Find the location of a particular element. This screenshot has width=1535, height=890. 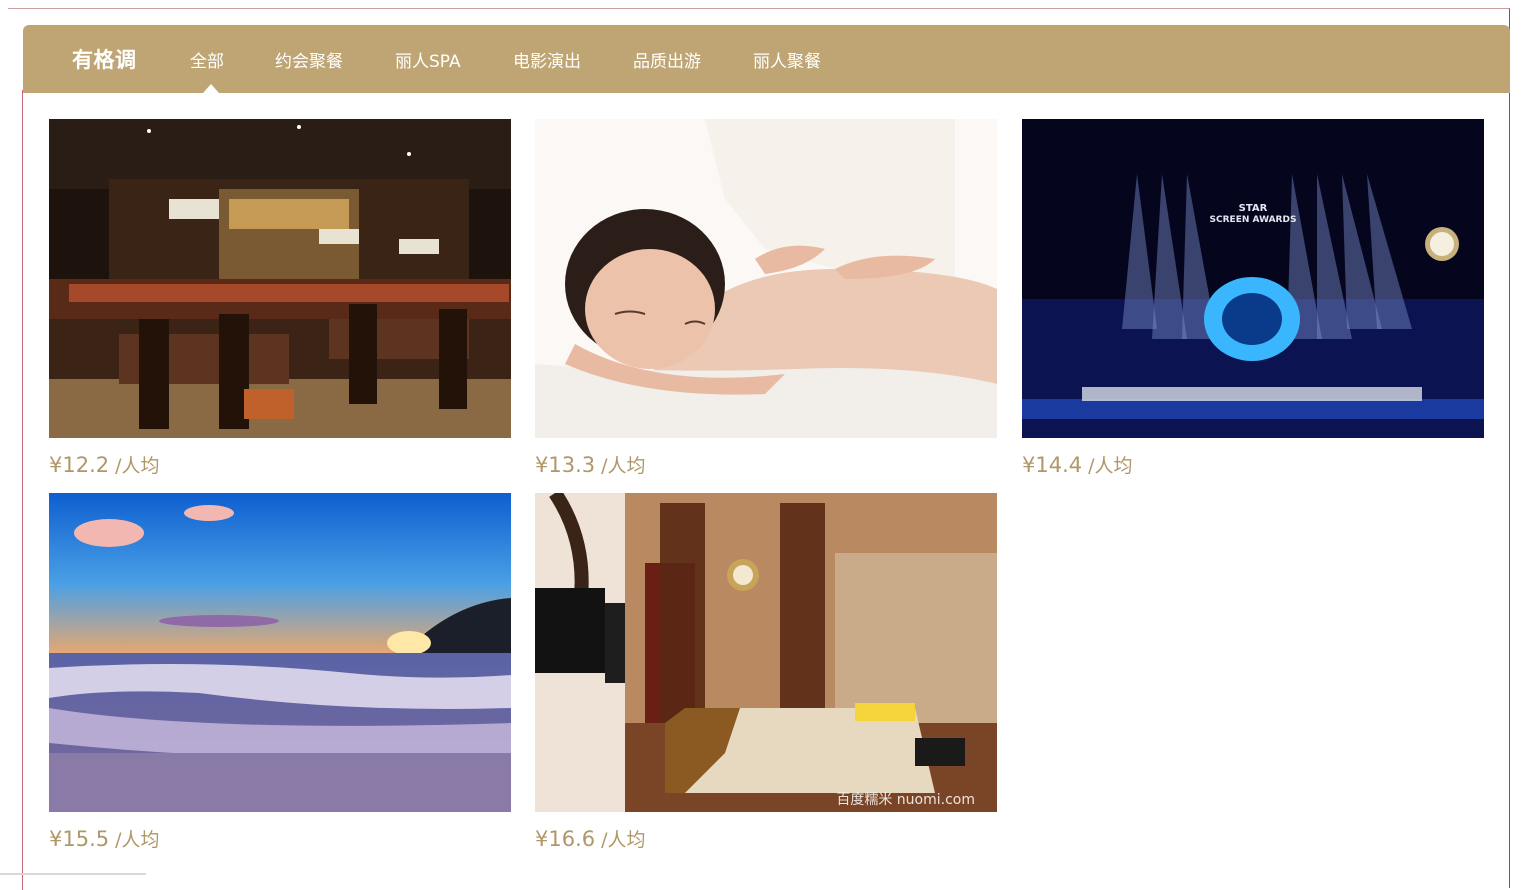

price-amount: ¥16.6 is located at coordinates (565, 839).